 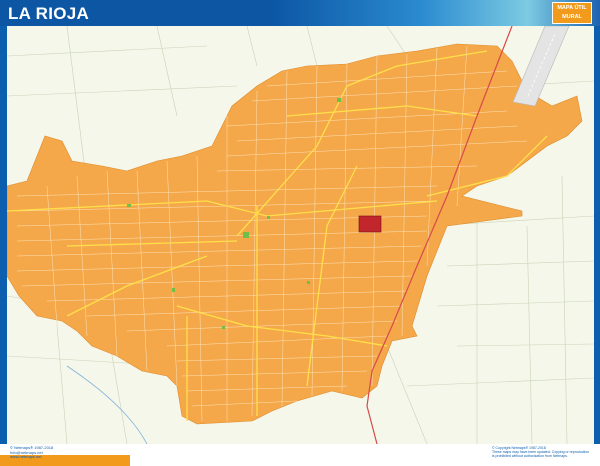 What do you see at coordinates (107, 404) in the screenshot?
I see `river` at bounding box center [107, 404].